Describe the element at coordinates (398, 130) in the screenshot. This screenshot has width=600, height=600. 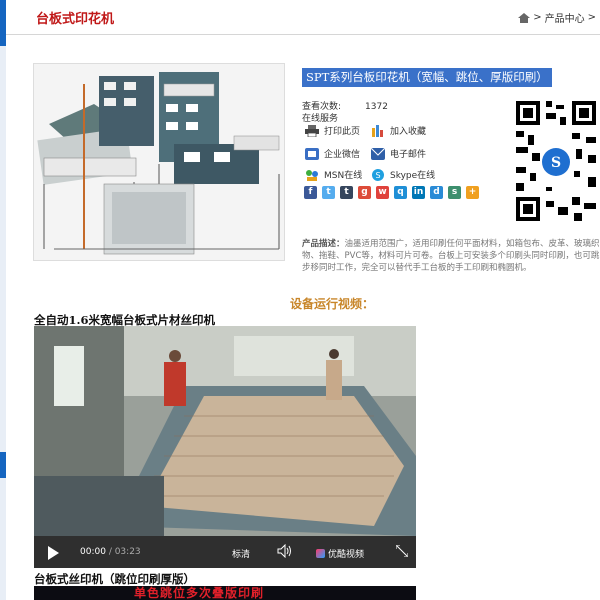
I see `add-favorite-link: 加入收藏` at that location.